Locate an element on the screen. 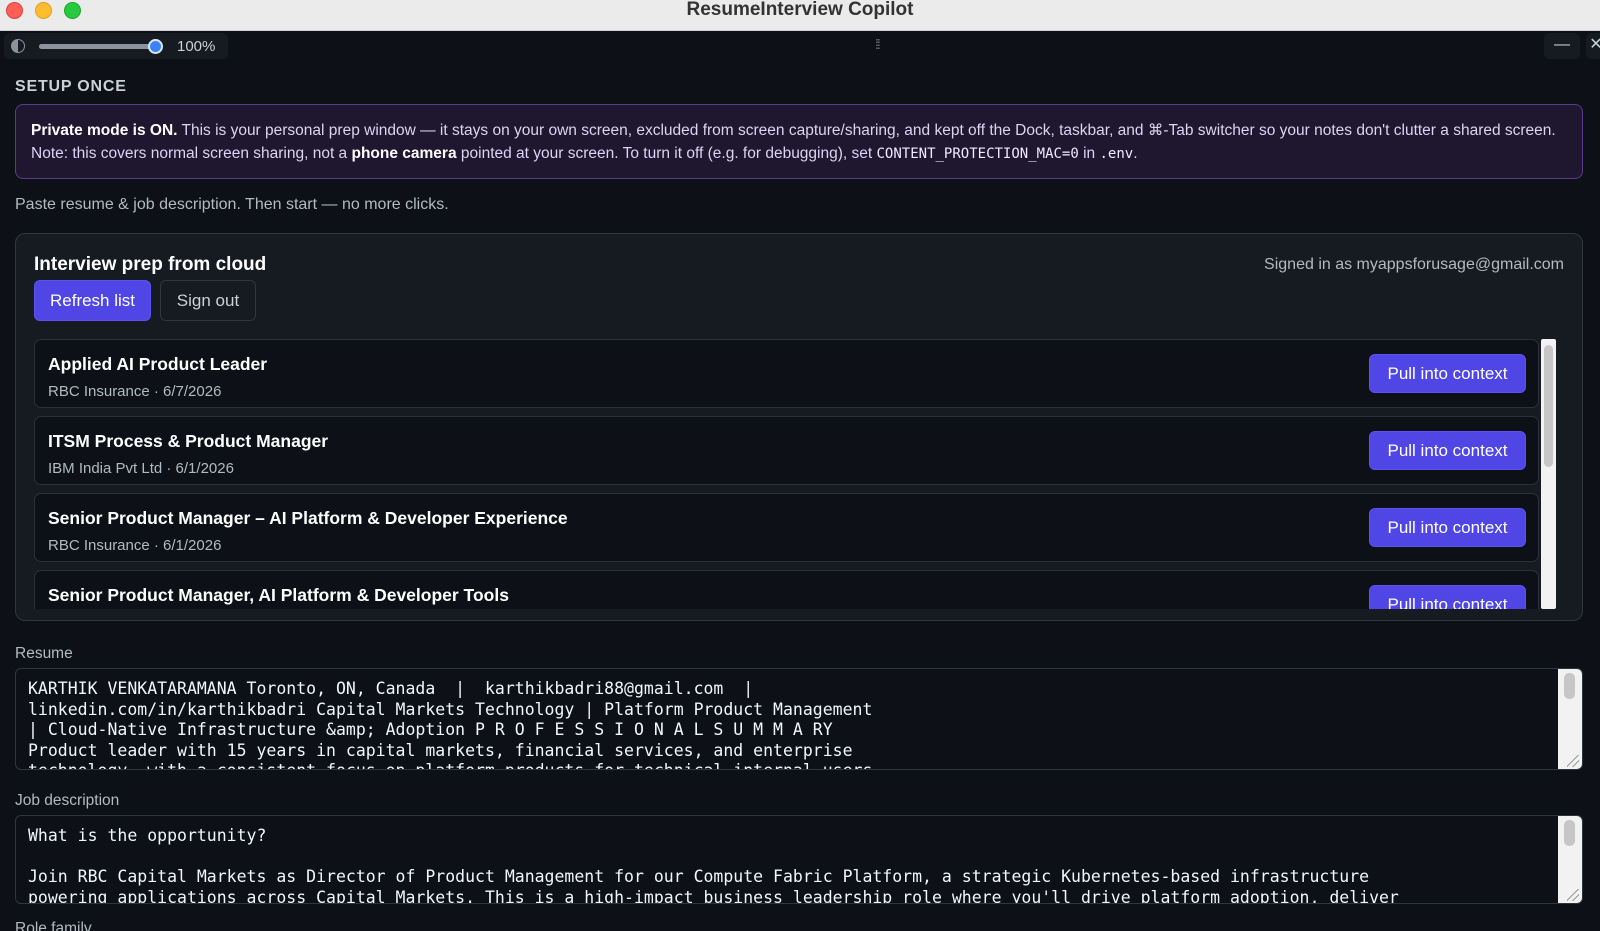 The height and width of the screenshot is (931, 1600). close-button: ✕ is located at coordinates (1593, 46).